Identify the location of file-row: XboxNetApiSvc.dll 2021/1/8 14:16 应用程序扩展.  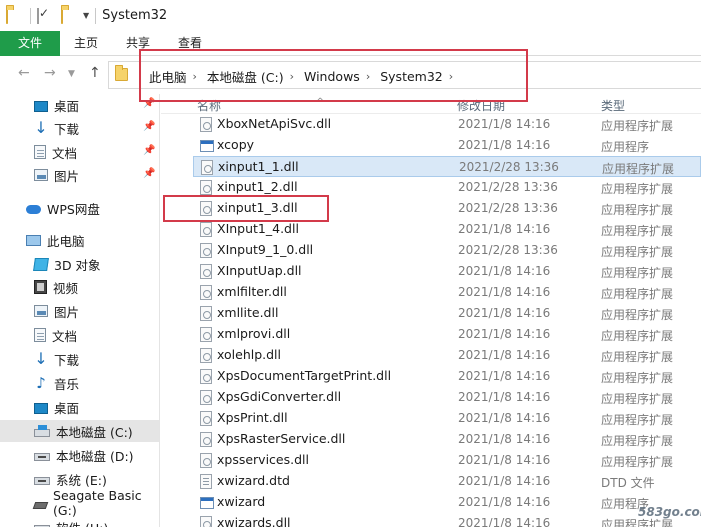
(447, 124).